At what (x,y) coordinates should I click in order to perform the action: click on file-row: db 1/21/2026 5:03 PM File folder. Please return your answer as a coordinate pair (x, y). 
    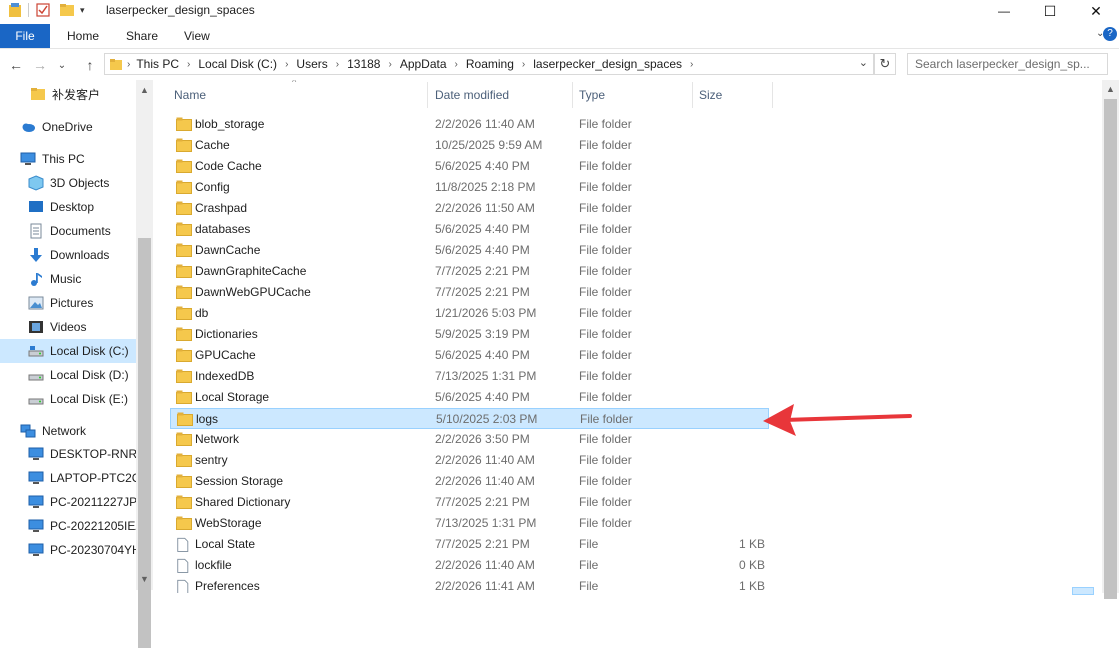
    Looking at the image, I should click on (469, 313).